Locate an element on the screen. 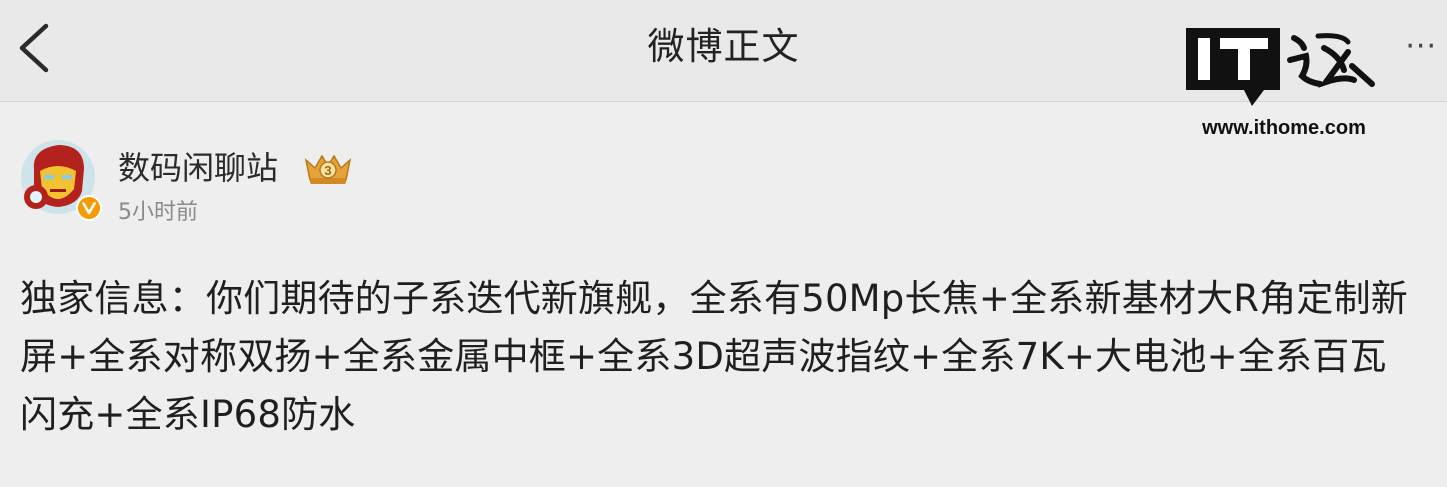 The width and height of the screenshot is (1447, 487). more-button: ··· is located at coordinates (1421, 47).